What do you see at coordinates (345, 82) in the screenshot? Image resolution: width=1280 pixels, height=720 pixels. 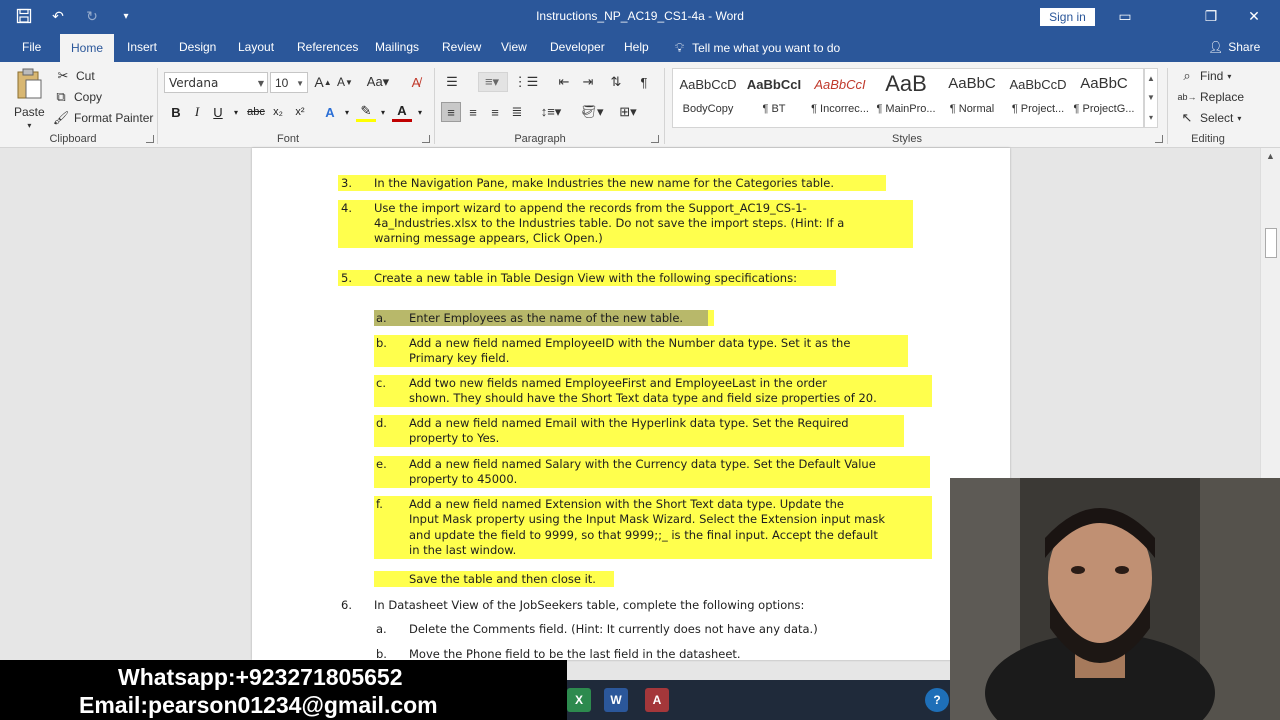 I see `shrink-font-icon: A ▼` at bounding box center [345, 82].